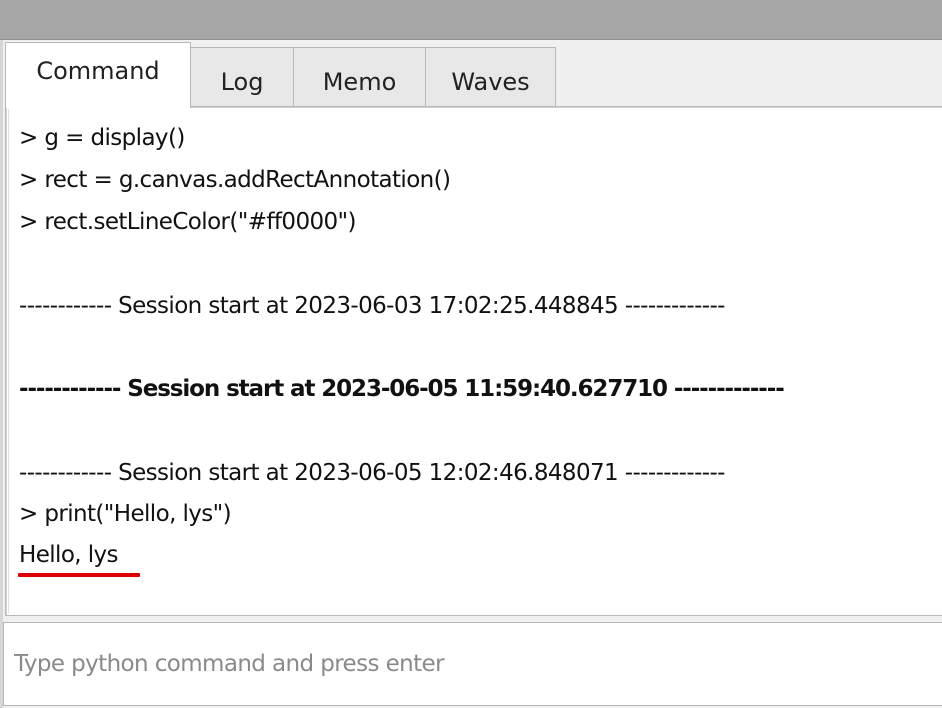  Describe the element at coordinates (79, 575) in the screenshot. I see `red-underline-annotation` at that location.